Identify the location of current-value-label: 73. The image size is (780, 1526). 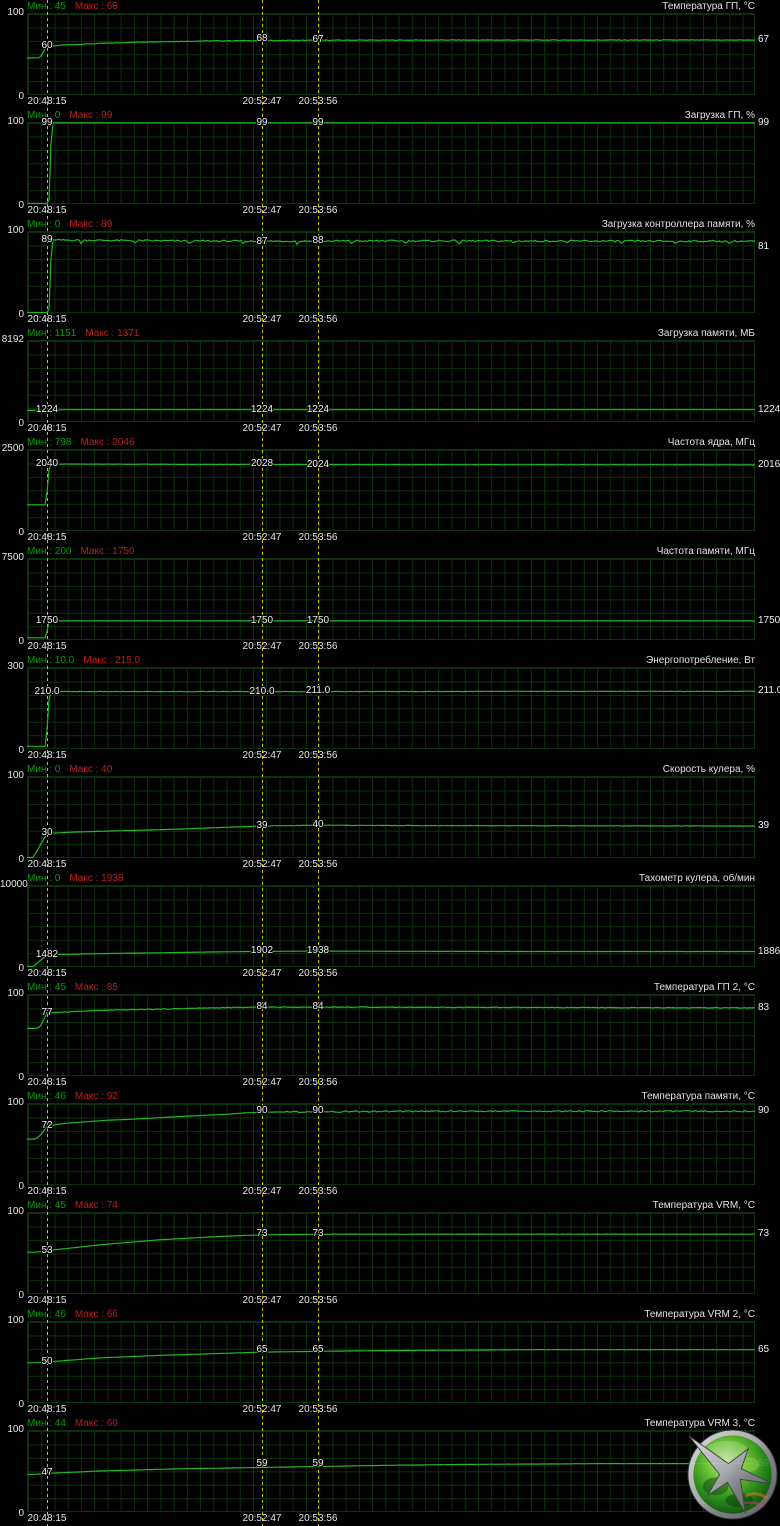
(764, 1234).